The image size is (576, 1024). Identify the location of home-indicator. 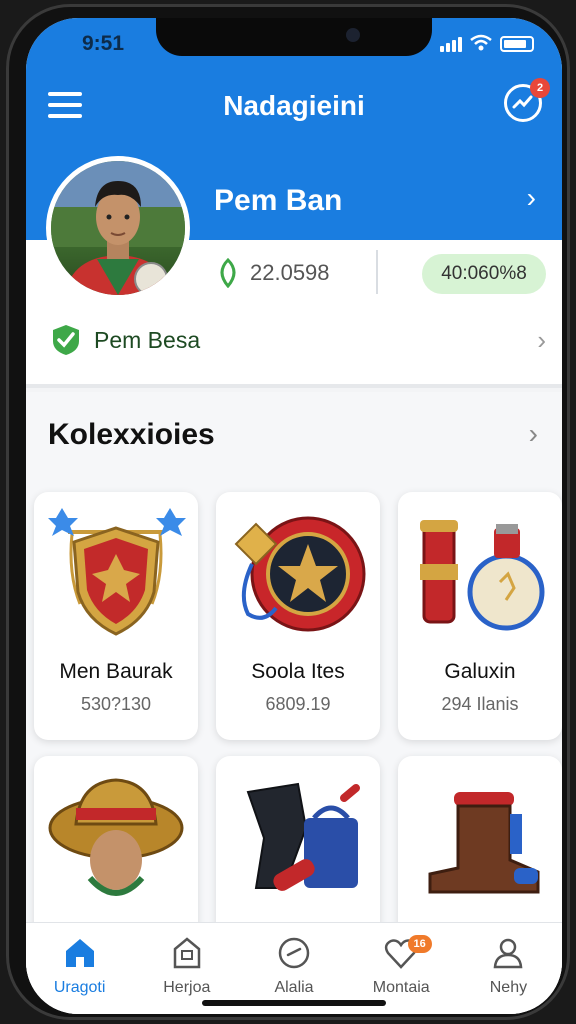
(294, 1003).